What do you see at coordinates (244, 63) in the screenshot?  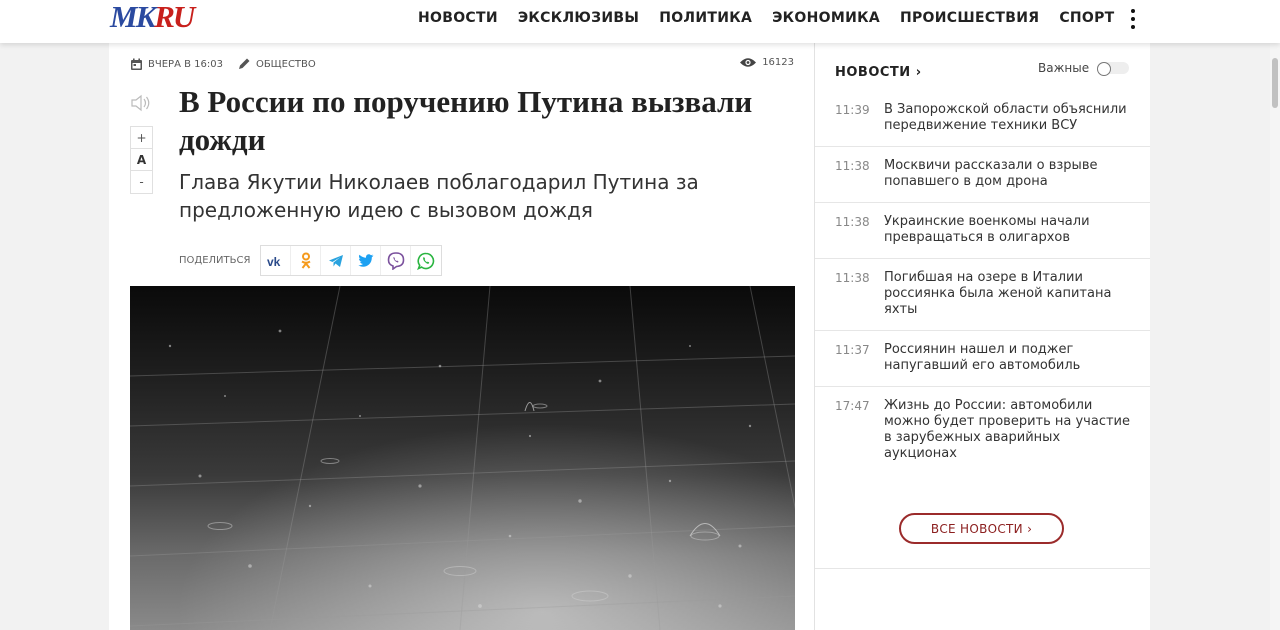 I see `pencil-icon` at bounding box center [244, 63].